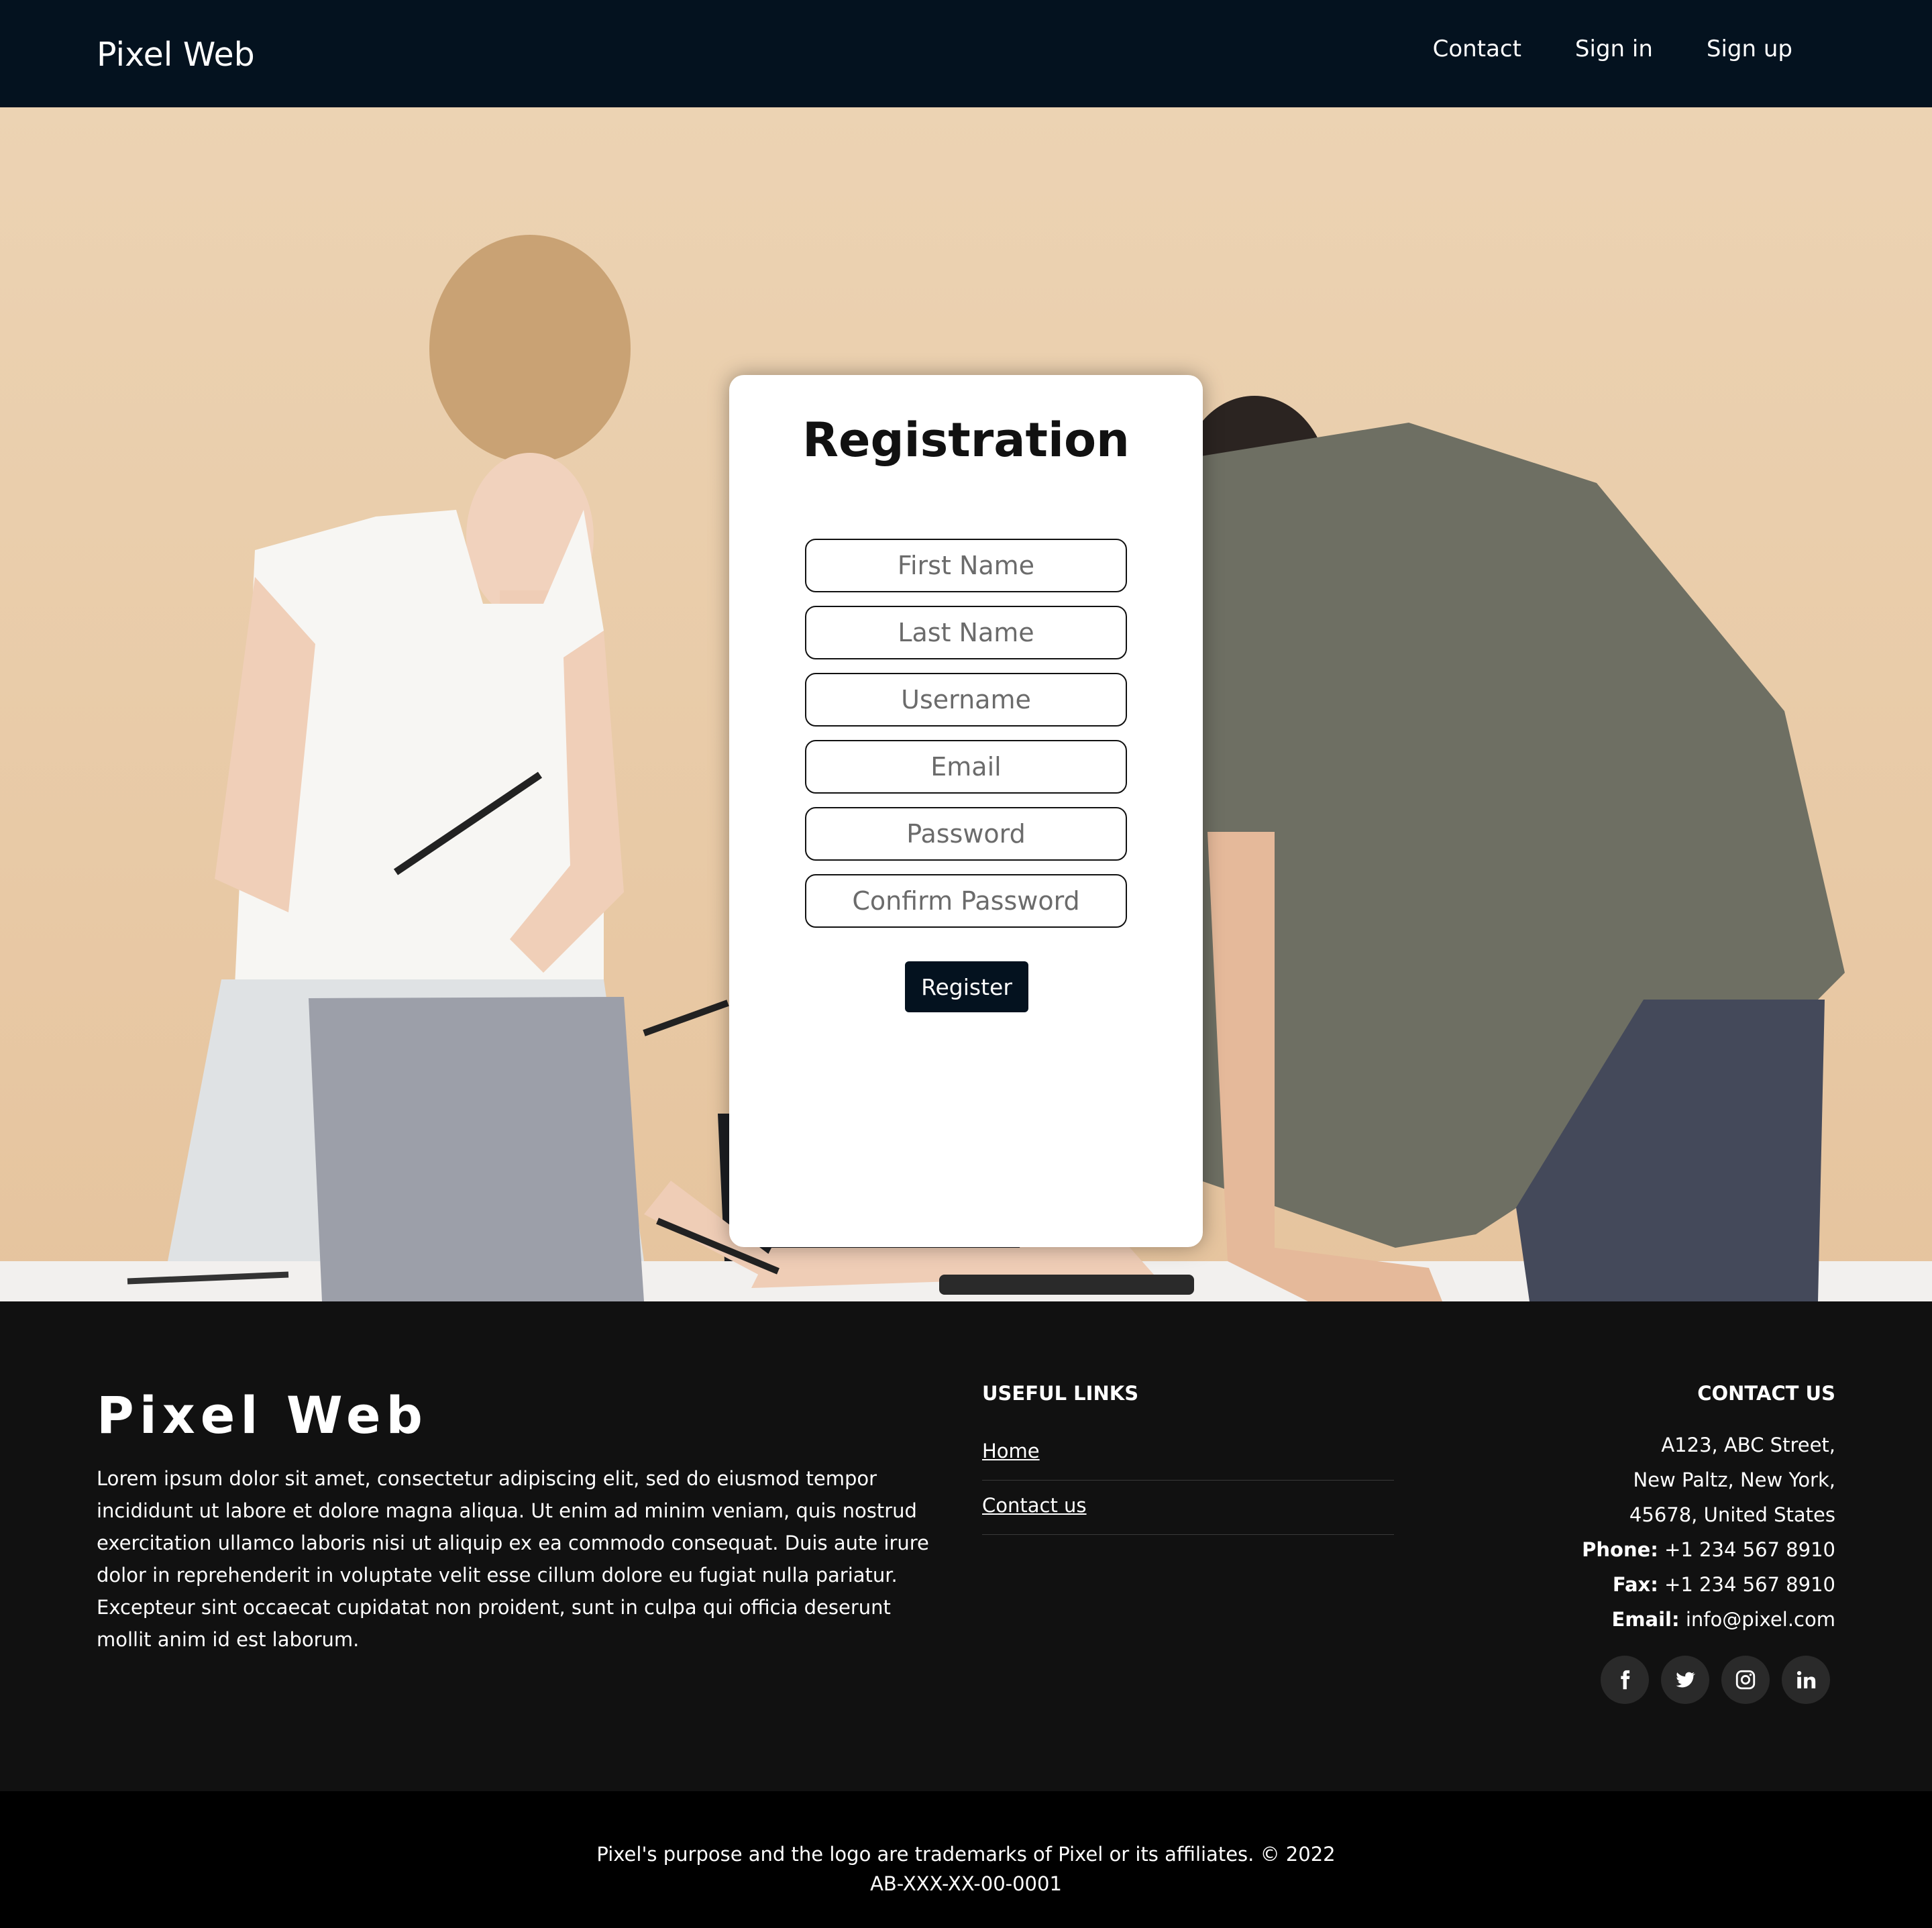  I want to click on password-input, so click(966, 834).